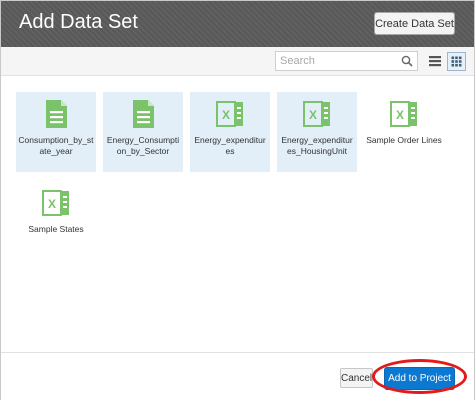 This screenshot has width=475, height=400. Describe the element at coordinates (337, 61) in the screenshot. I see `search-input` at that location.